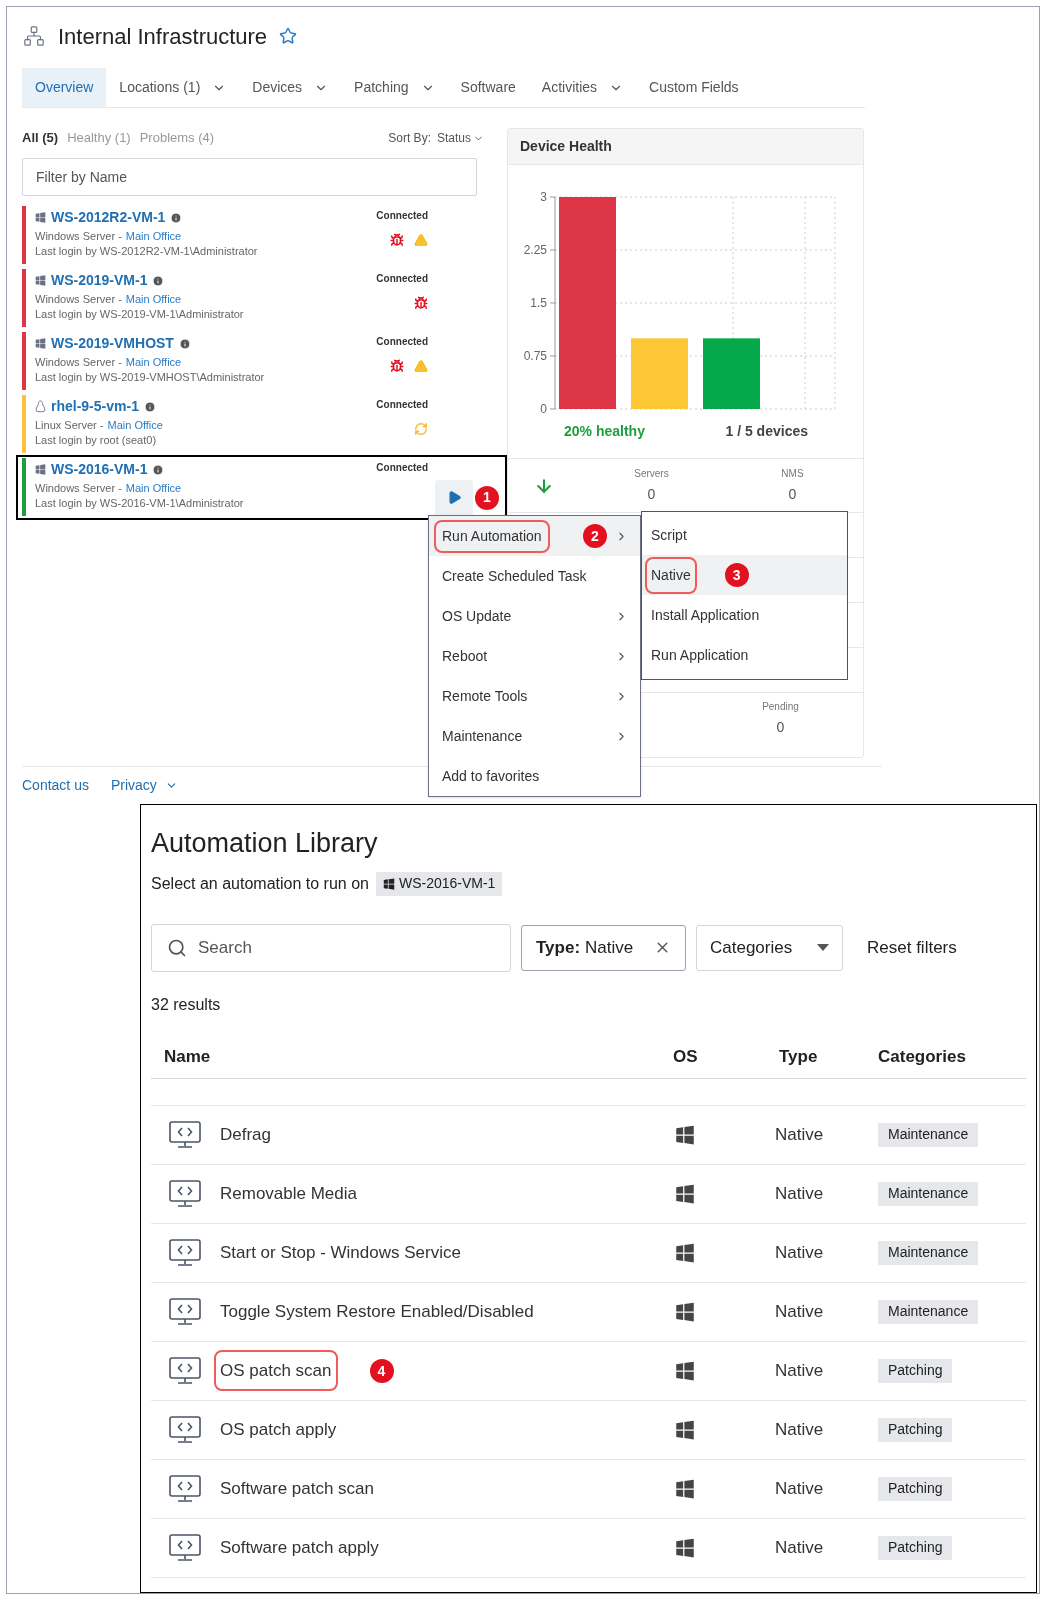 The image size is (1046, 1600). Describe the element at coordinates (544, 197) in the screenshot. I see `y-tick-label: 3` at that location.